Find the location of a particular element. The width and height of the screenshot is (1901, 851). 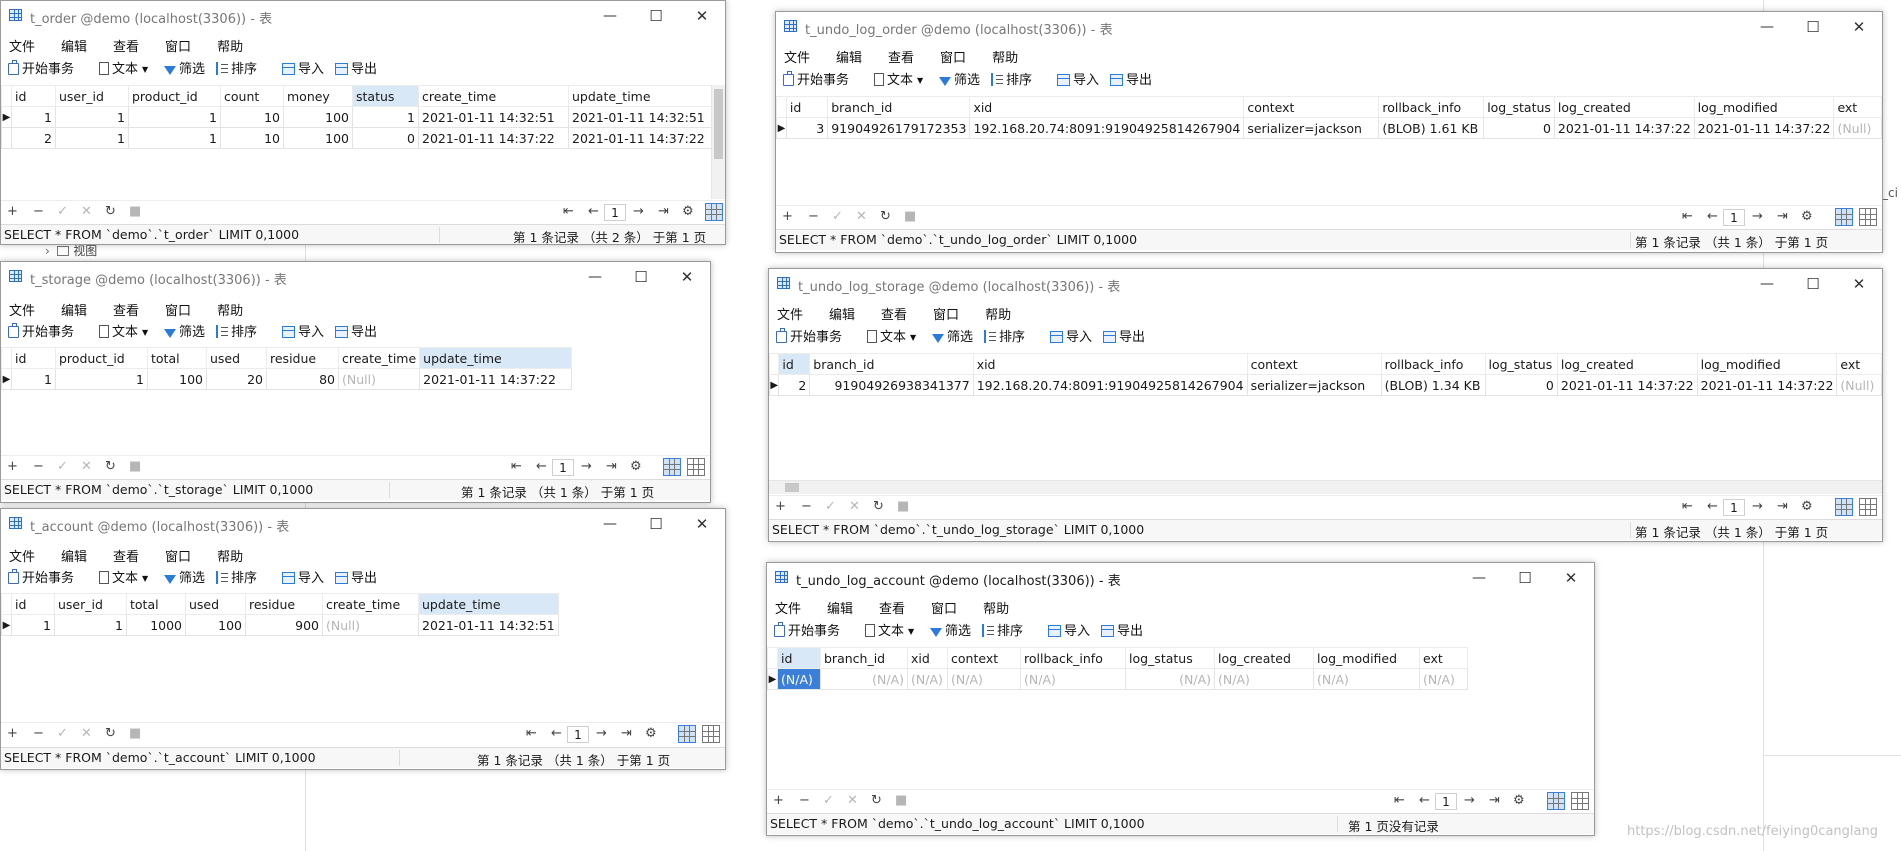

column-header: update_time is located at coordinates (496, 358).